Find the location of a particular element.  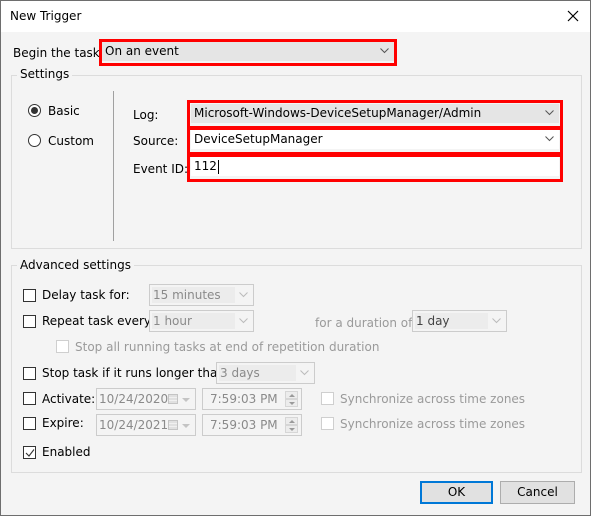

event-id-label: Event ID: is located at coordinates (161, 169).